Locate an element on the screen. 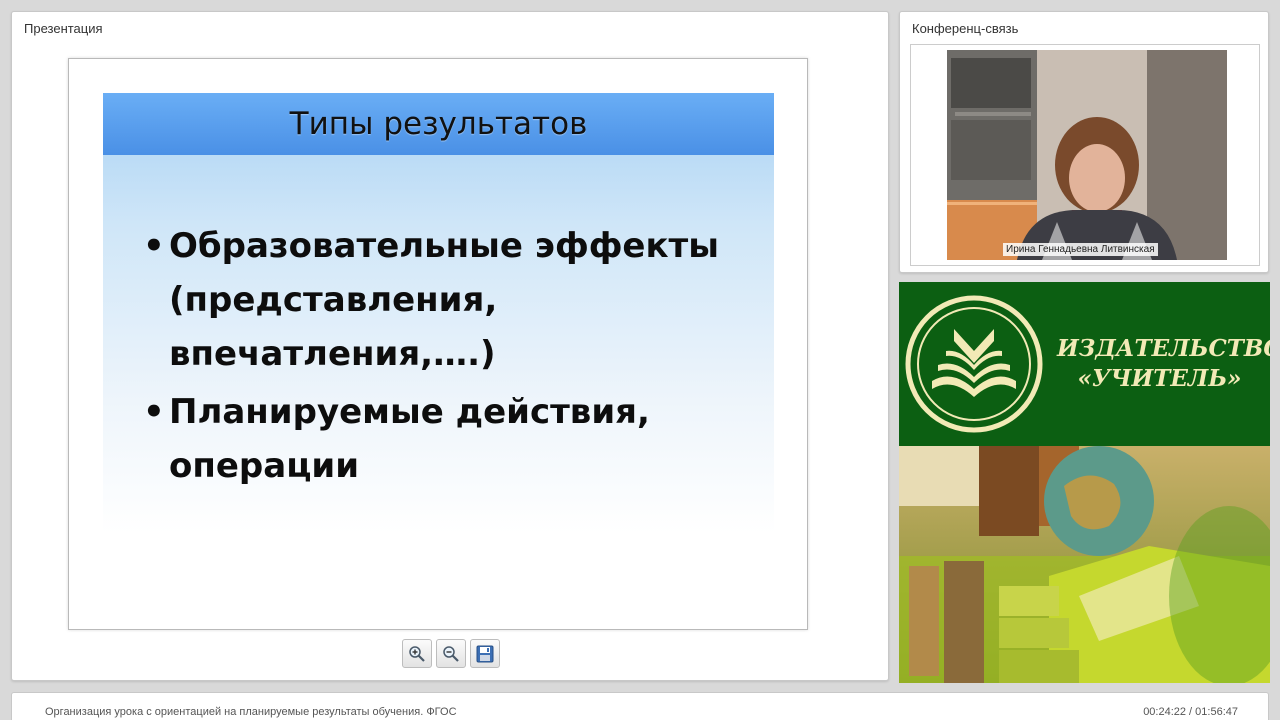  publisher-name-line1: ИЗДАТЕЛЬСТВО is located at coordinates (1163, 348).